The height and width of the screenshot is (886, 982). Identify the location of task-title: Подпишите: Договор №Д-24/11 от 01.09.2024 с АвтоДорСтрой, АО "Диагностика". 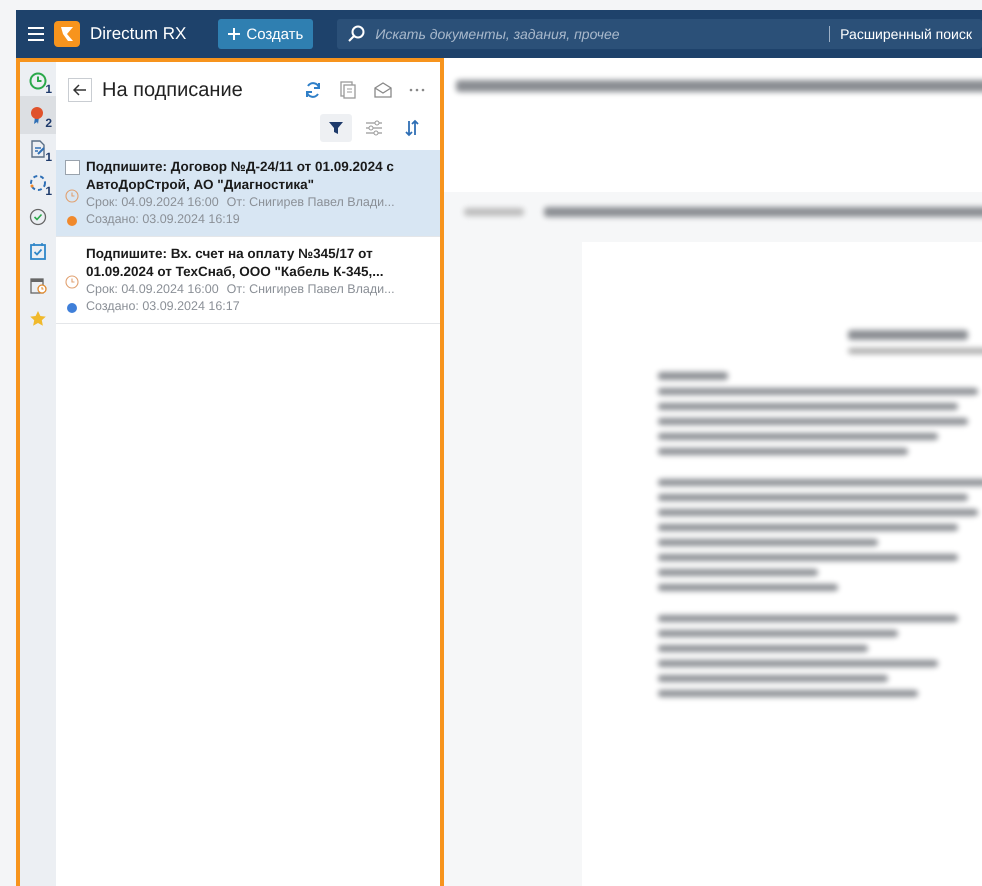
(240, 176).